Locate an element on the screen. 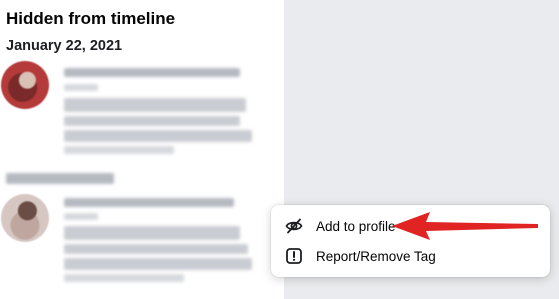  menu-item-label: Report/Remove Tag is located at coordinates (376, 256).